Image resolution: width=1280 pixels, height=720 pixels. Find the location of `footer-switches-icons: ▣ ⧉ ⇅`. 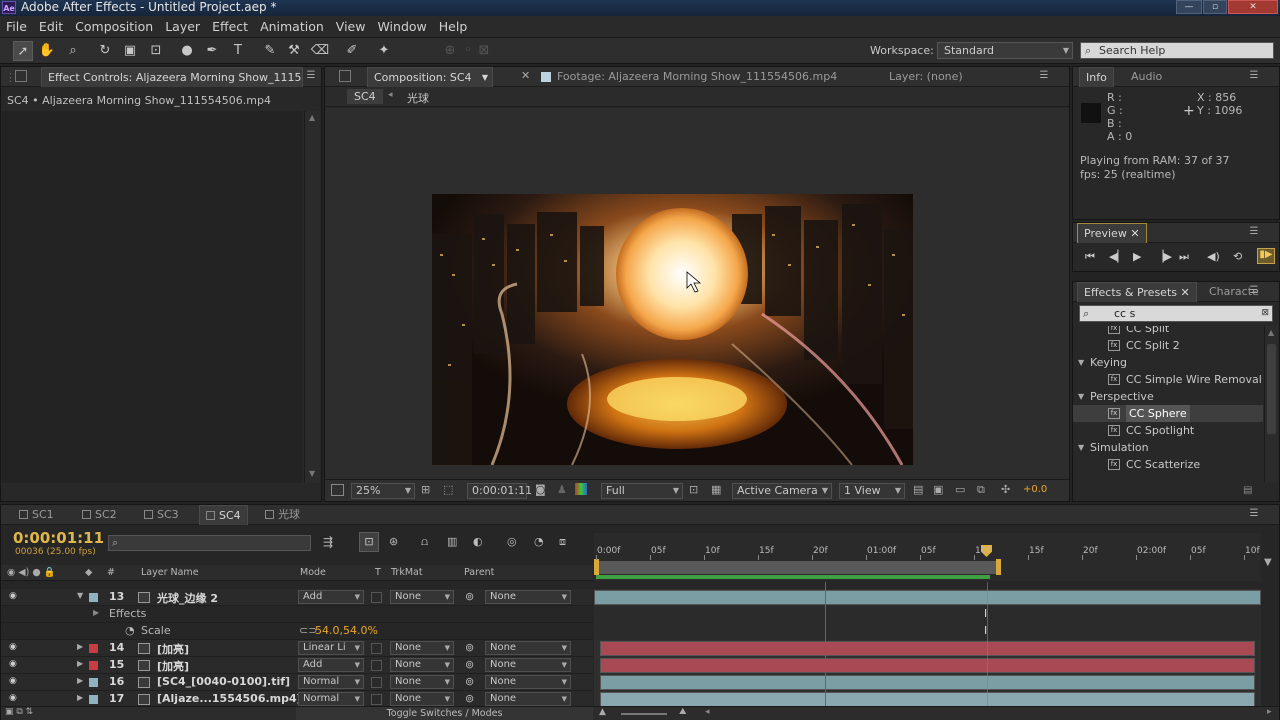

footer-switches-icons: ▣ ⧉ ⇅ is located at coordinates (19, 712).